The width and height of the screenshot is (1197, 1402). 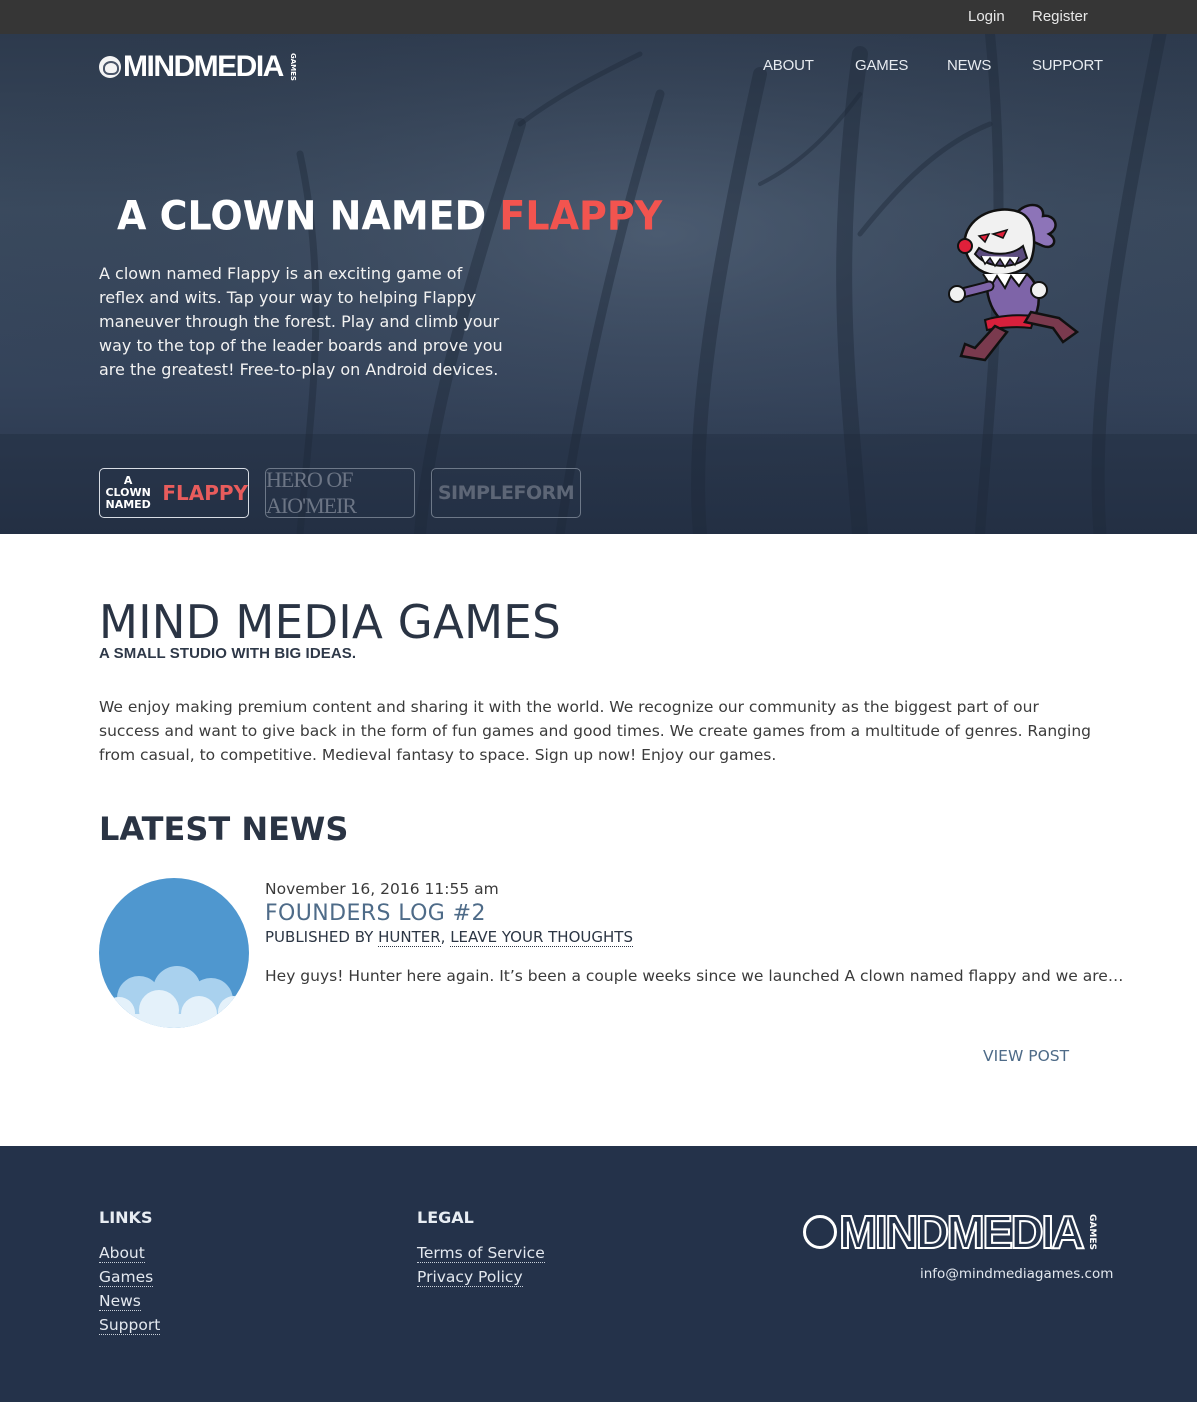 I want to click on footer-link-about: About, so click(x=122, y=1253).